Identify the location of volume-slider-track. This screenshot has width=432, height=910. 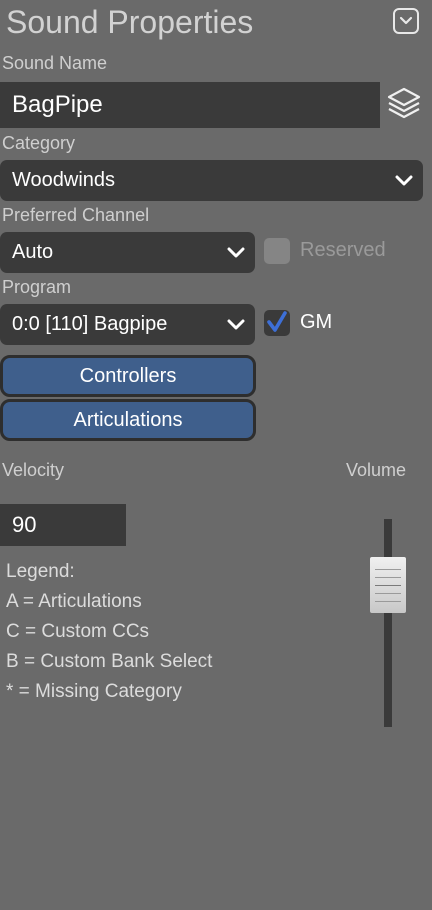
(388, 623).